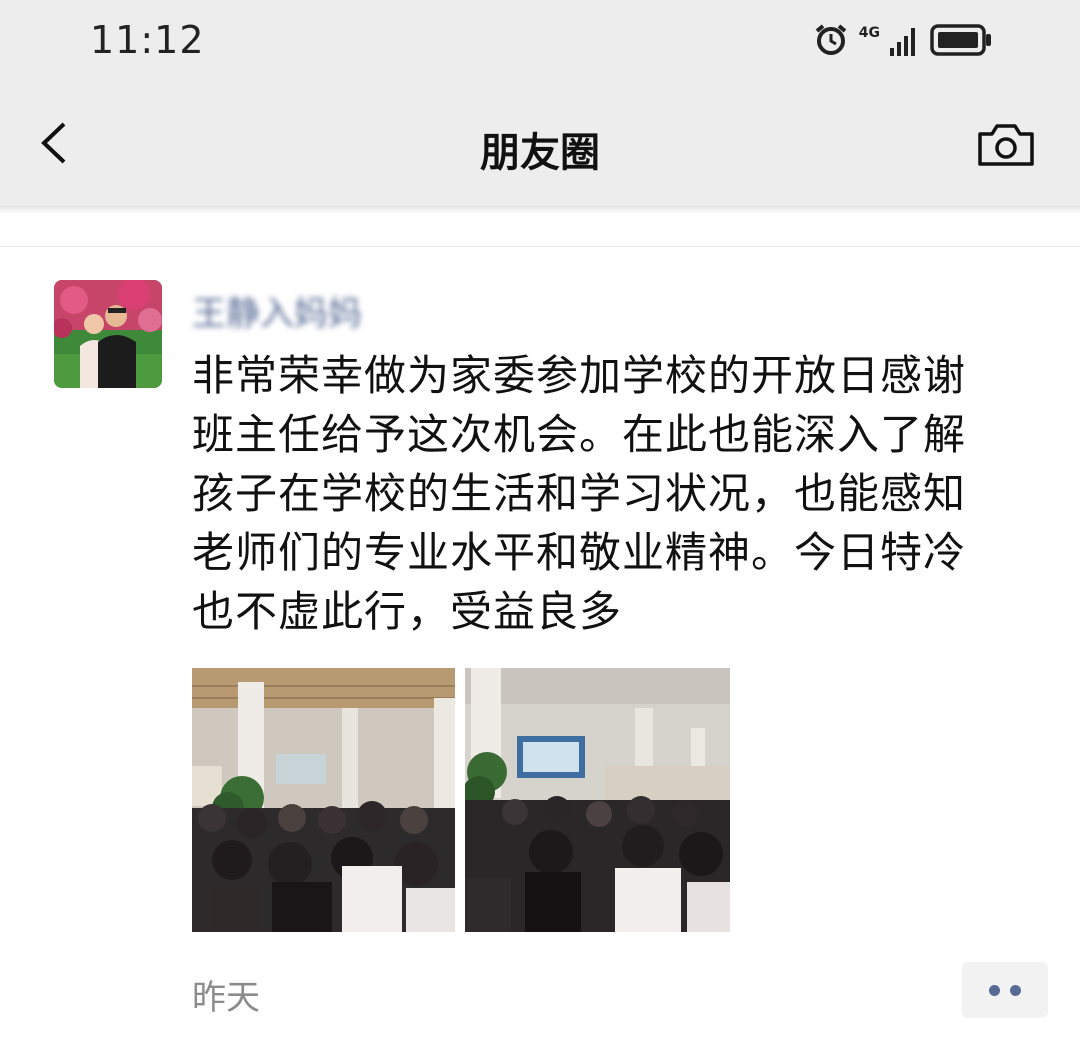 The image size is (1080, 1047). Describe the element at coordinates (540, 42) in the screenshot. I see `status-bar: 11:12 4G` at that location.